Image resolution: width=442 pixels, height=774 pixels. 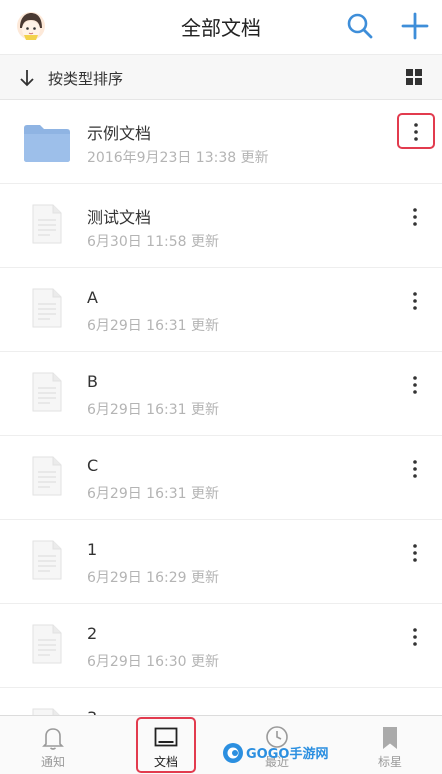 I want to click on watermark-logo: GOGO手游网, so click(x=275, y=753).